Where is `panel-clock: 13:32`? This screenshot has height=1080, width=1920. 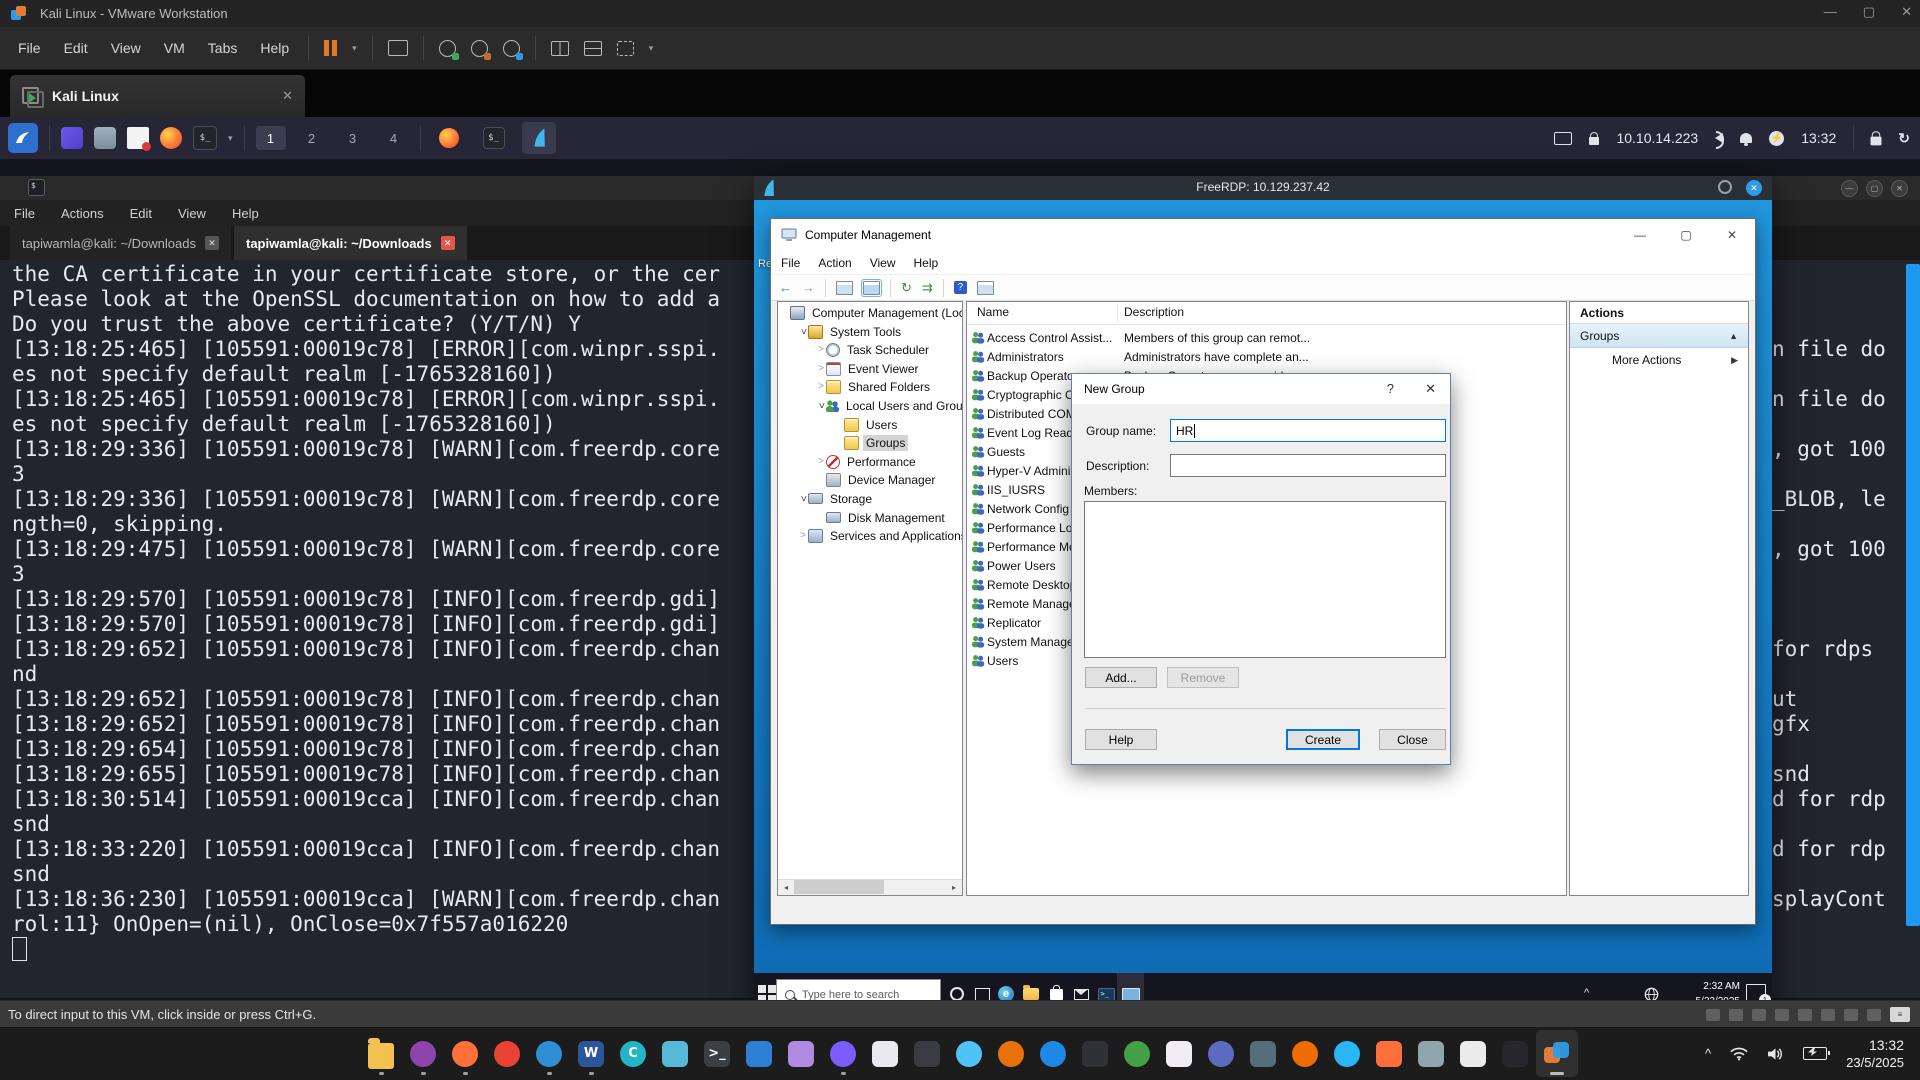
panel-clock: 13:32 is located at coordinates (1818, 138).